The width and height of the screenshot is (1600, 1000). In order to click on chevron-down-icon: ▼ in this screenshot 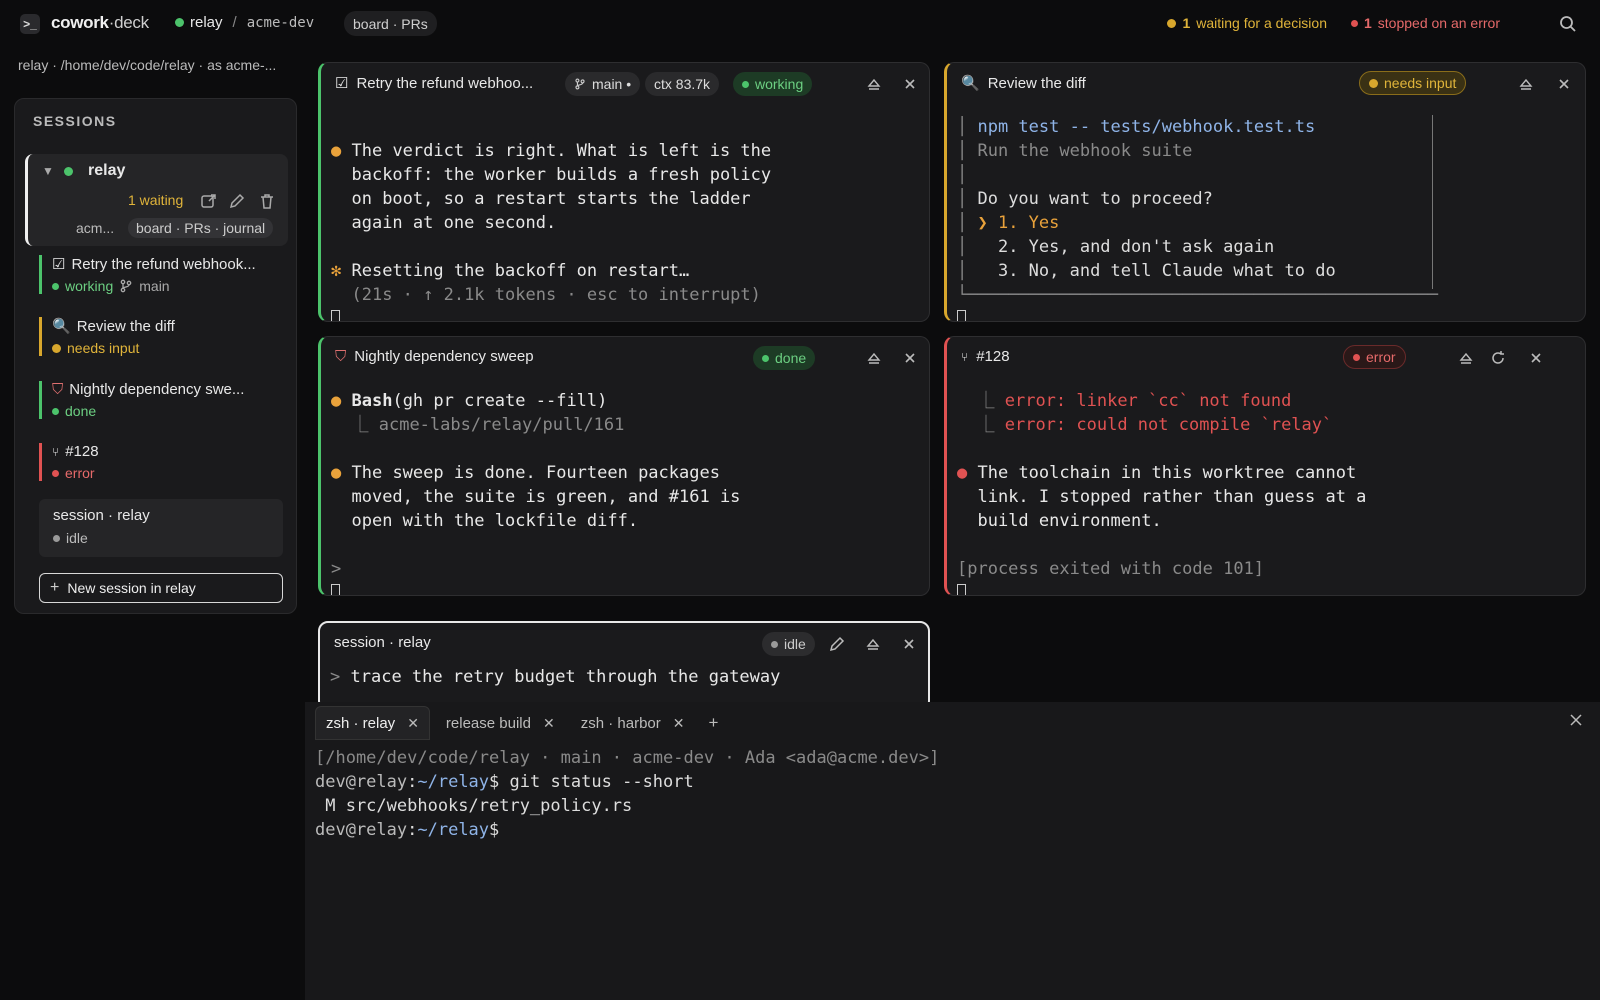, I will do `click(48, 171)`.